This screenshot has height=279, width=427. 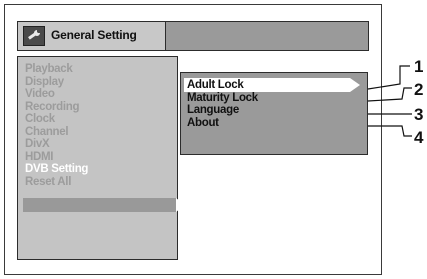 I want to click on callout-3: 3, so click(x=419, y=114).